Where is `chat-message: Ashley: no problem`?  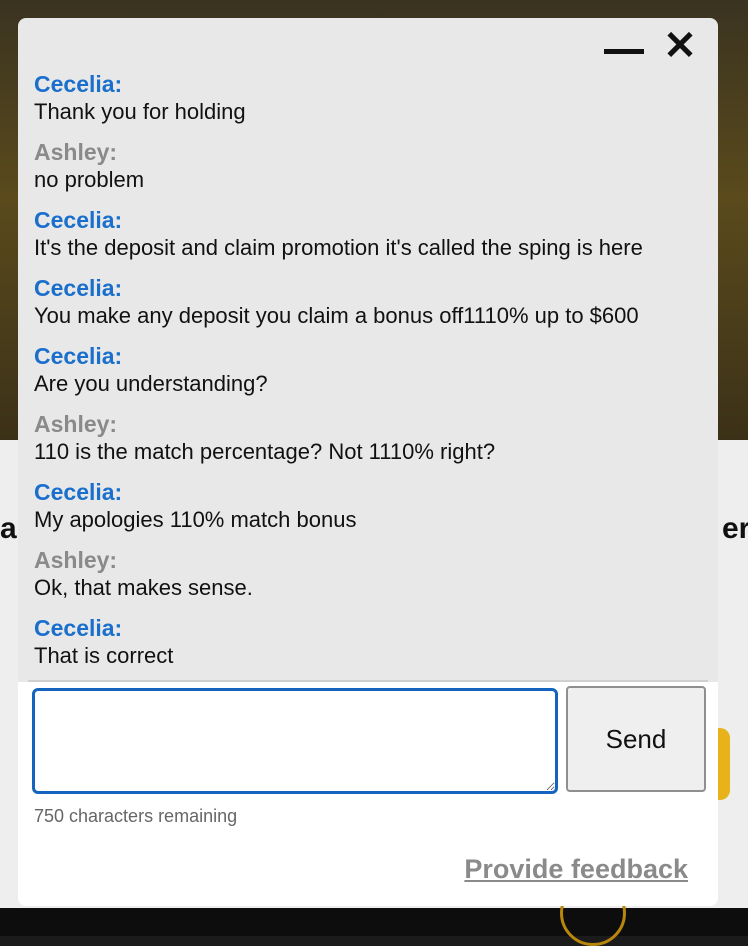
chat-message: Ashley: no problem is located at coordinates (369, 172).